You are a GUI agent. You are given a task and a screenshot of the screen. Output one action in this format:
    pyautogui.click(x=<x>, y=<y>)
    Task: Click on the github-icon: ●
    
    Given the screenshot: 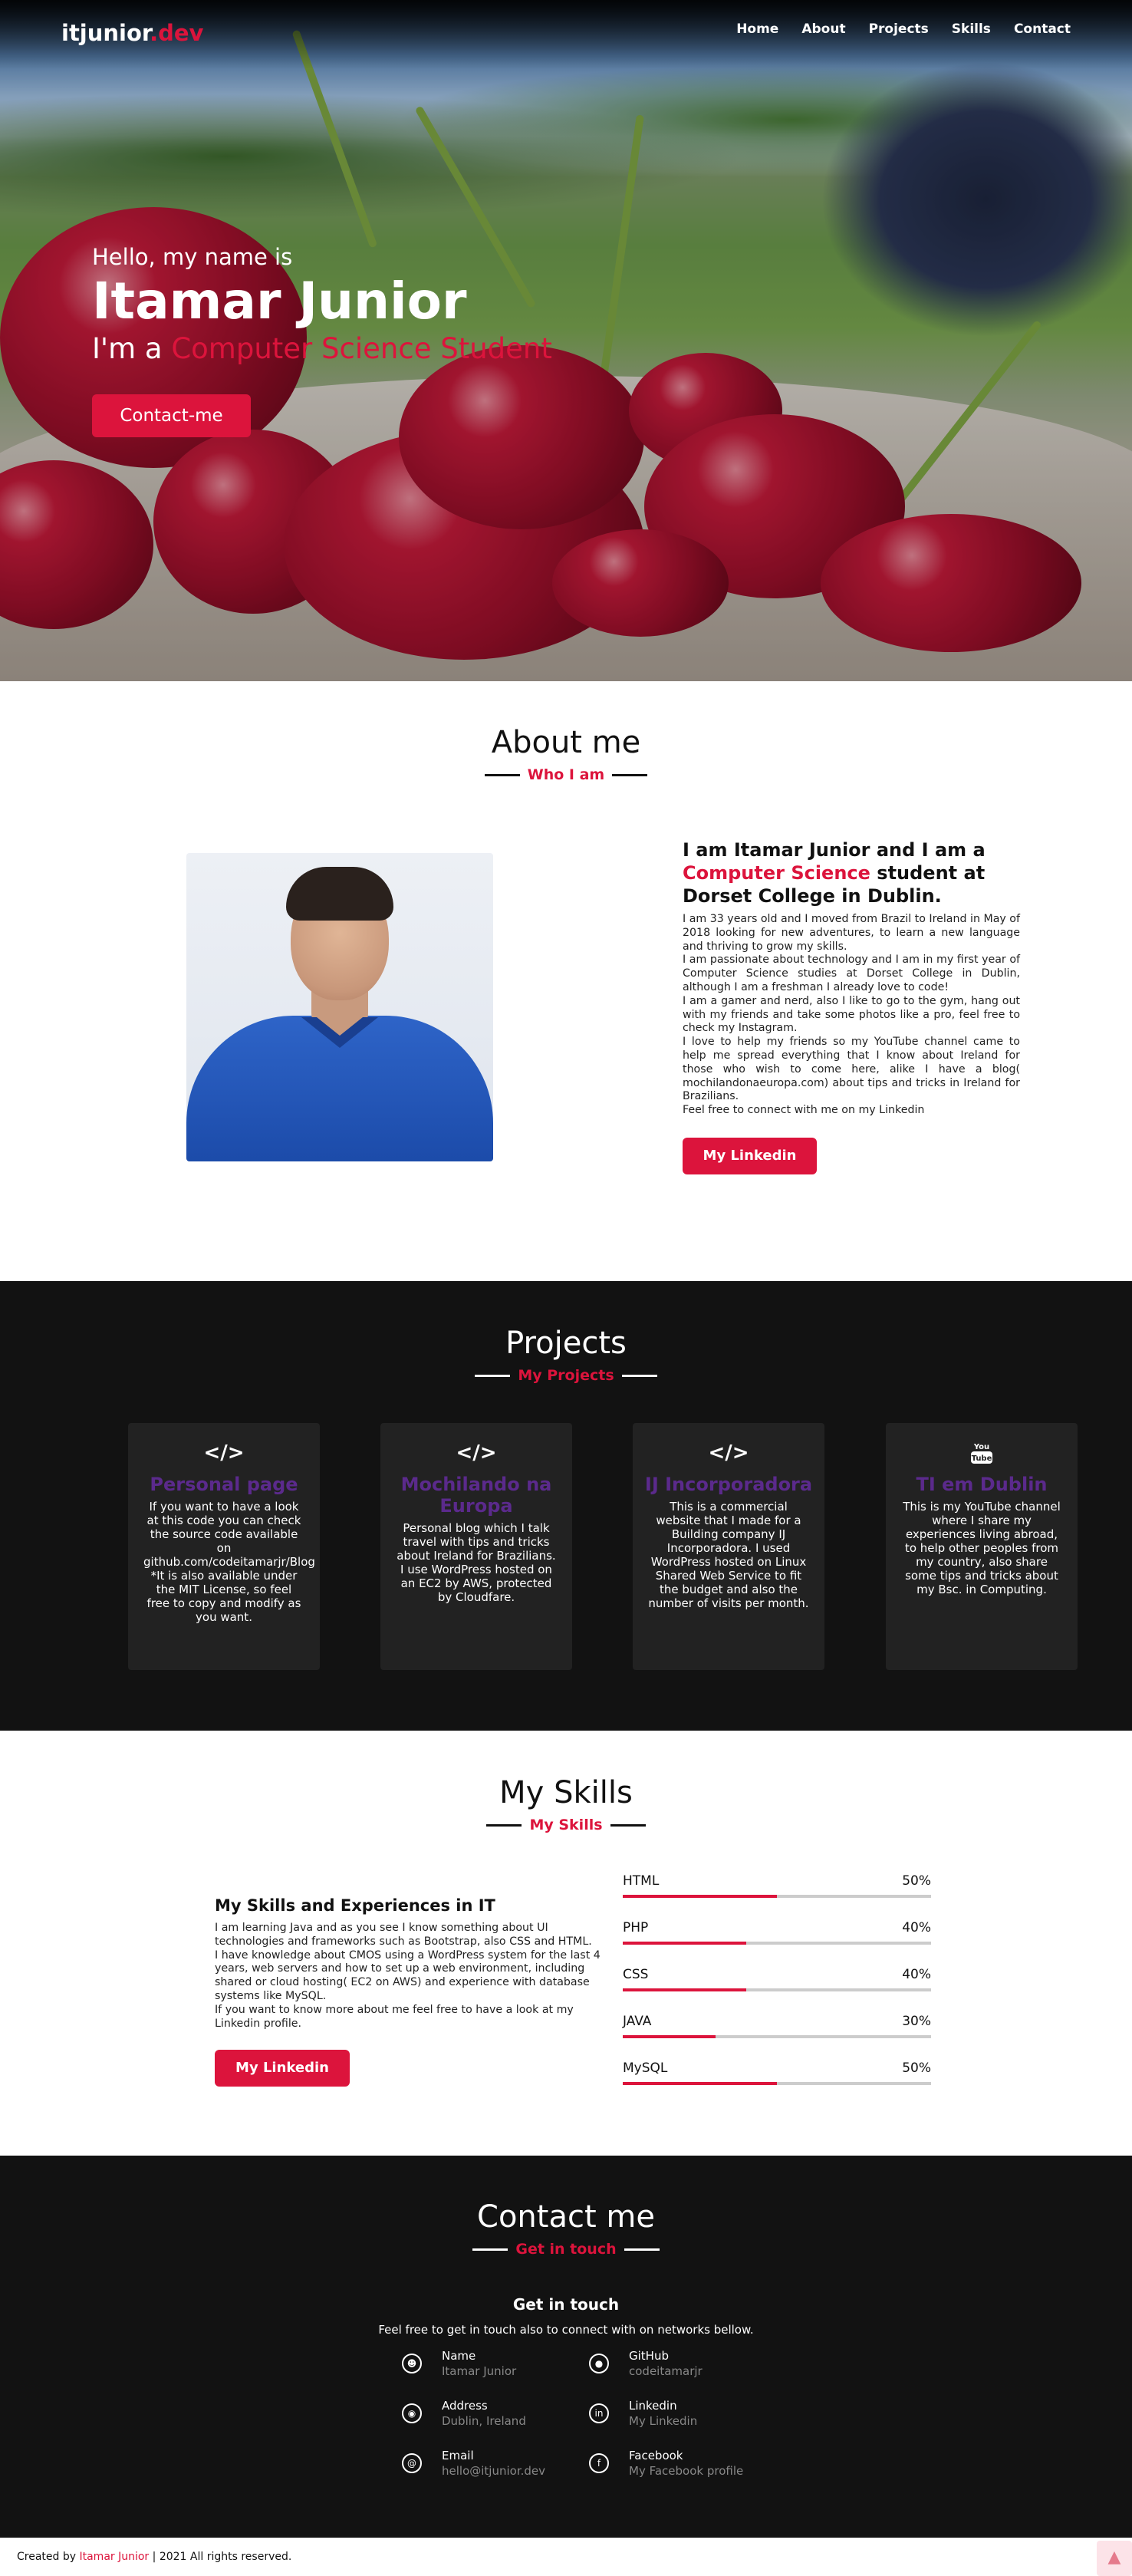 What is the action you would take?
    pyautogui.click(x=599, y=2363)
    